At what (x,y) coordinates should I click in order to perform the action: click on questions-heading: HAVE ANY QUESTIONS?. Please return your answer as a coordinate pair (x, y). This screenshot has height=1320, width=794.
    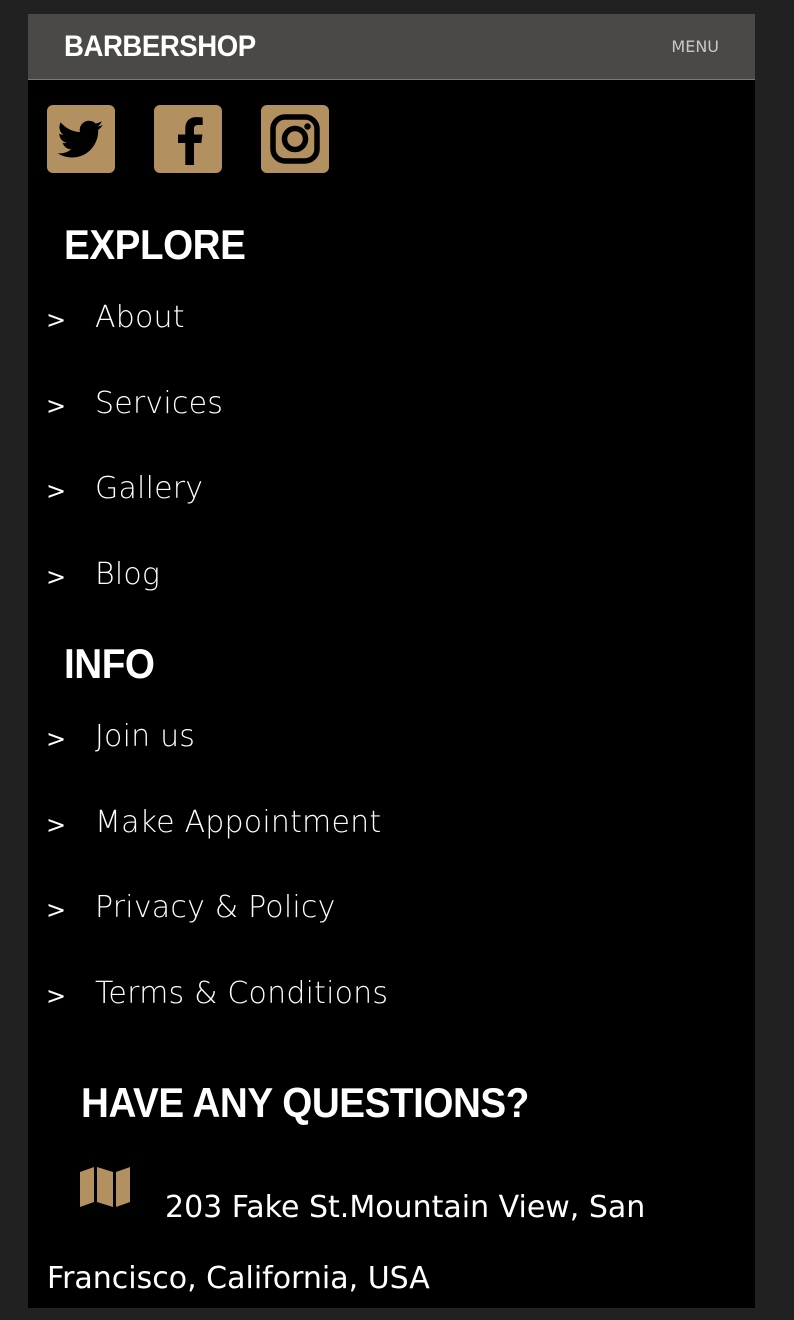
    Looking at the image, I should click on (305, 1102).